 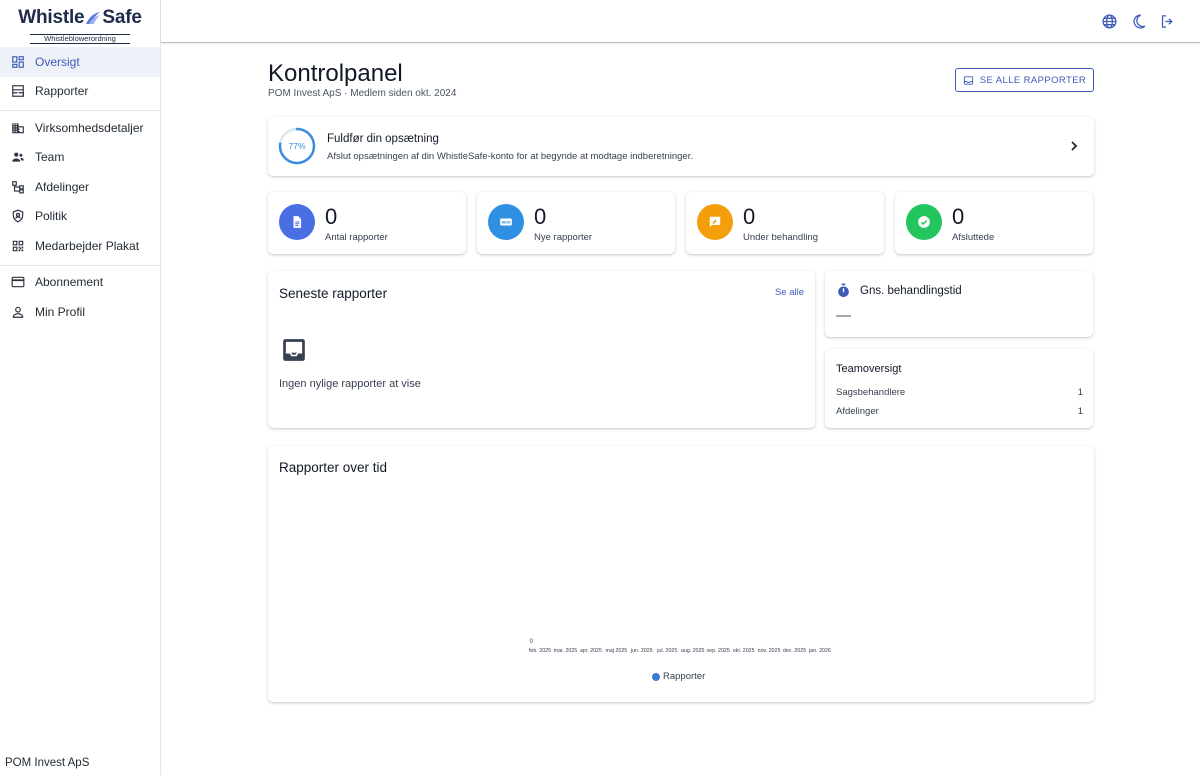 What do you see at coordinates (563, 237) in the screenshot?
I see `stat-label: Nye rapporter` at bounding box center [563, 237].